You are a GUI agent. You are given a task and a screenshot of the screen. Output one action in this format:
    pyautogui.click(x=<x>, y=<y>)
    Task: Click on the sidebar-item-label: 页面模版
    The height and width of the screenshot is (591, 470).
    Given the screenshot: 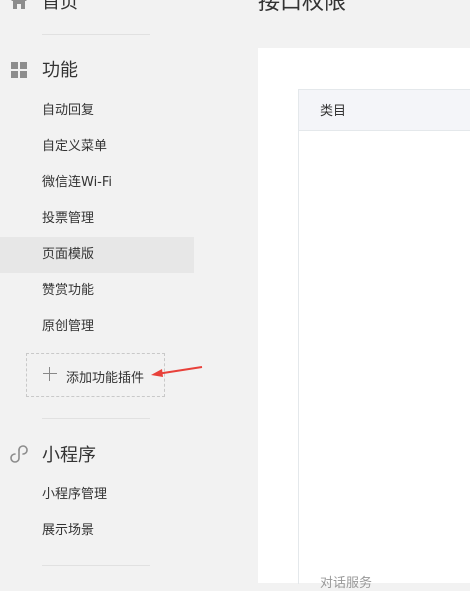 What is the action you would take?
    pyautogui.click(x=68, y=254)
    